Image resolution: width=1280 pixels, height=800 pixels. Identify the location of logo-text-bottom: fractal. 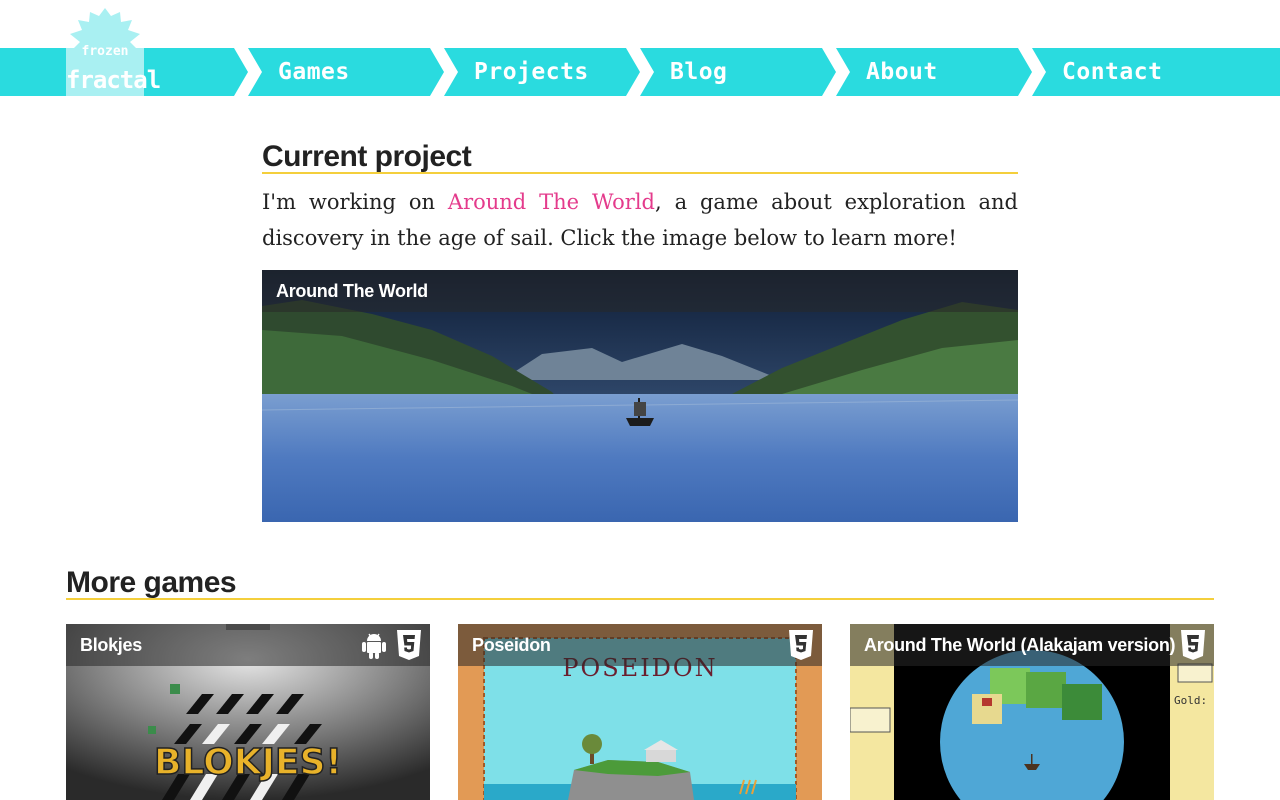
(113, 80).